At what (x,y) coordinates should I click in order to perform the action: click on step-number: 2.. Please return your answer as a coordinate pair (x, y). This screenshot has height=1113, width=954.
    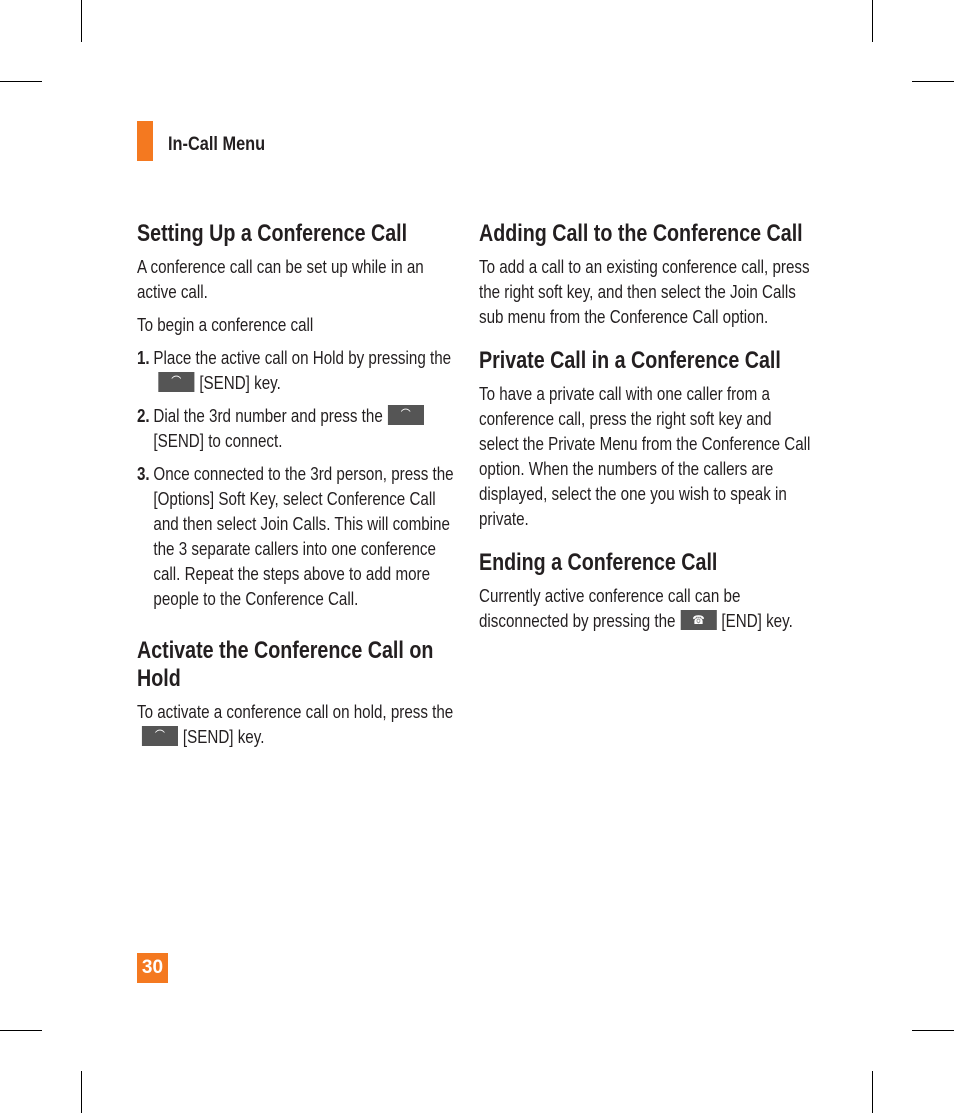
    Looking at the image, I should click on (143, 415).